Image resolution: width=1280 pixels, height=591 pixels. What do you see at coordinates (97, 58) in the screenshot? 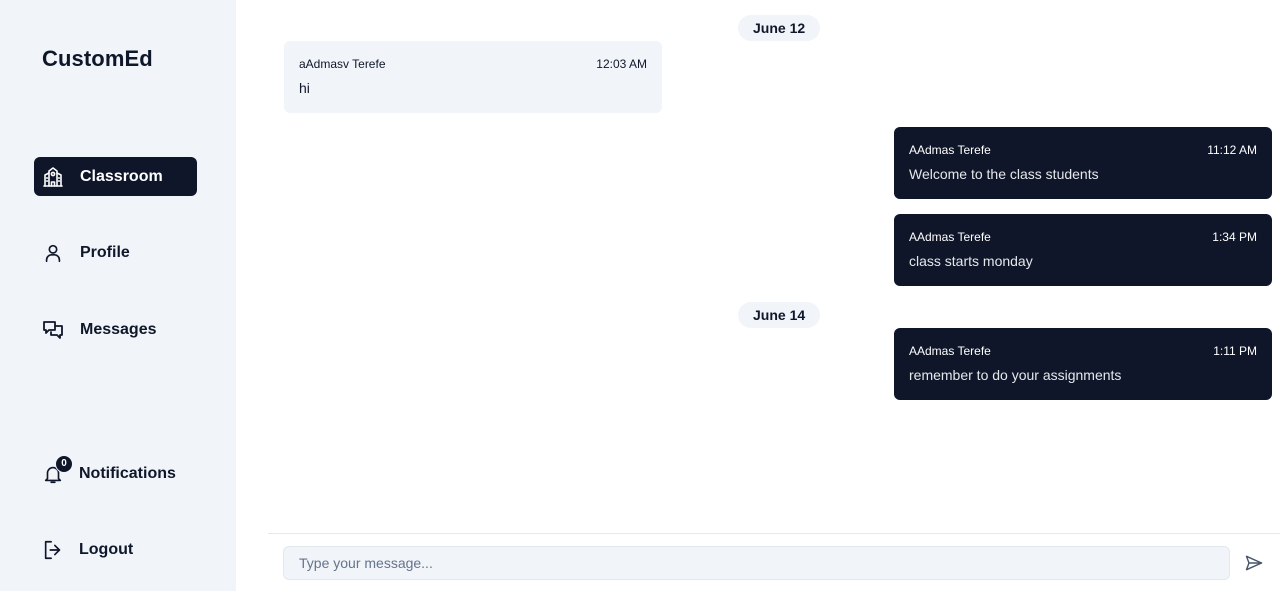
I see `brand-logo: CustomEd` at bounding box center [97, 58].